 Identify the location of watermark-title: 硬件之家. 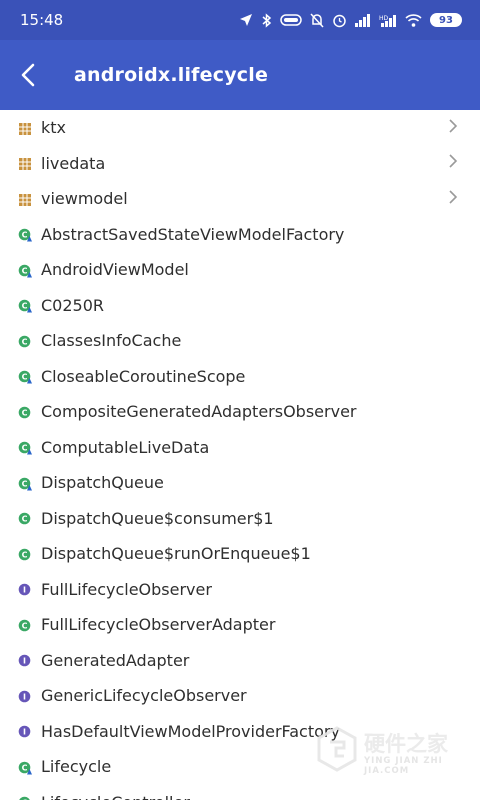
(406, 744).